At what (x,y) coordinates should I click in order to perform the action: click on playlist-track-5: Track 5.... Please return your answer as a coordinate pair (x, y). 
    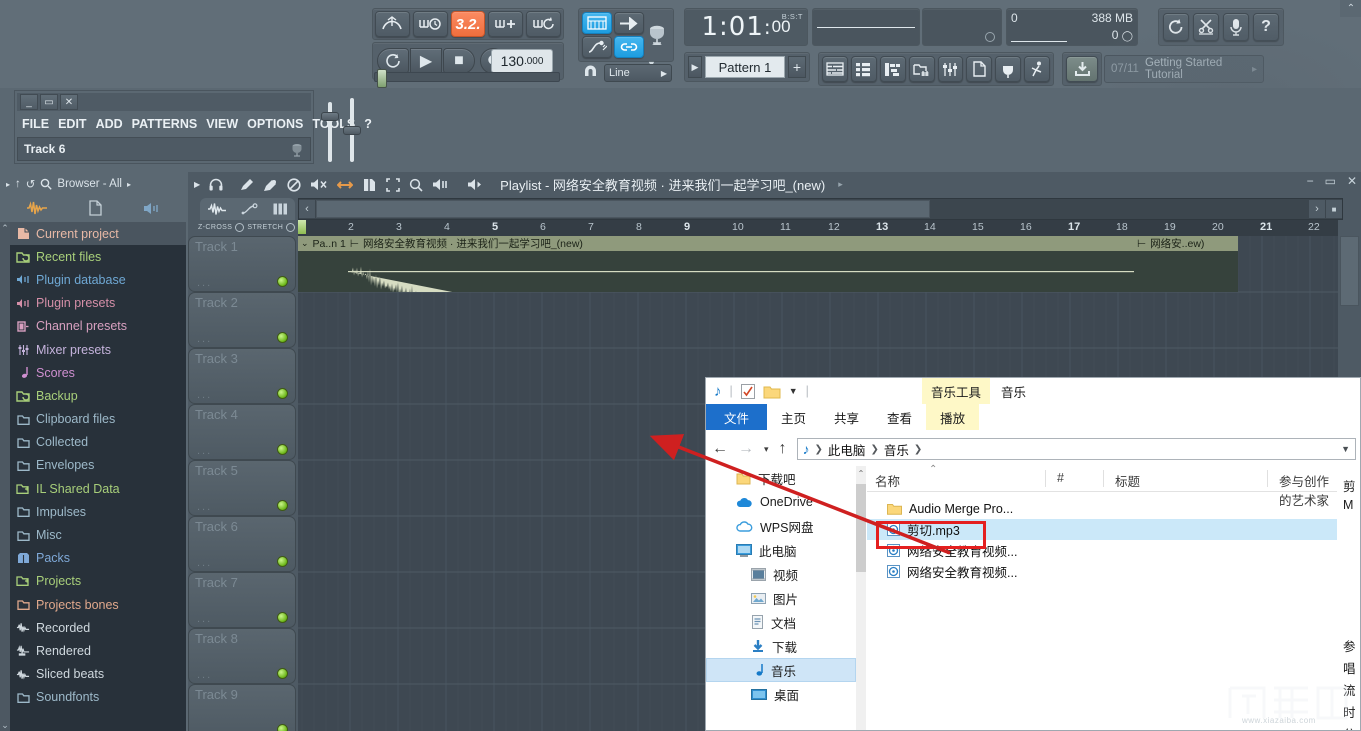
    Looking at the image, I should click on (242, 488).